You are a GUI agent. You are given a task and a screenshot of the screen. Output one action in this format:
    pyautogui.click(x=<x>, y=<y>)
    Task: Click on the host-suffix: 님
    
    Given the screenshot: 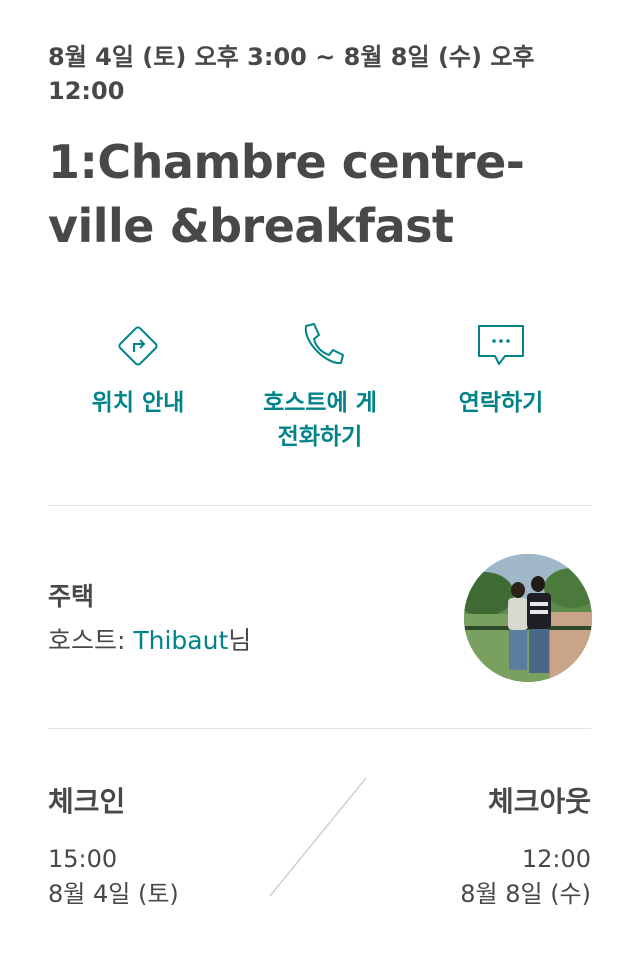 What is the action you would take?
    pyautogui.click(x=240, y=640)
    